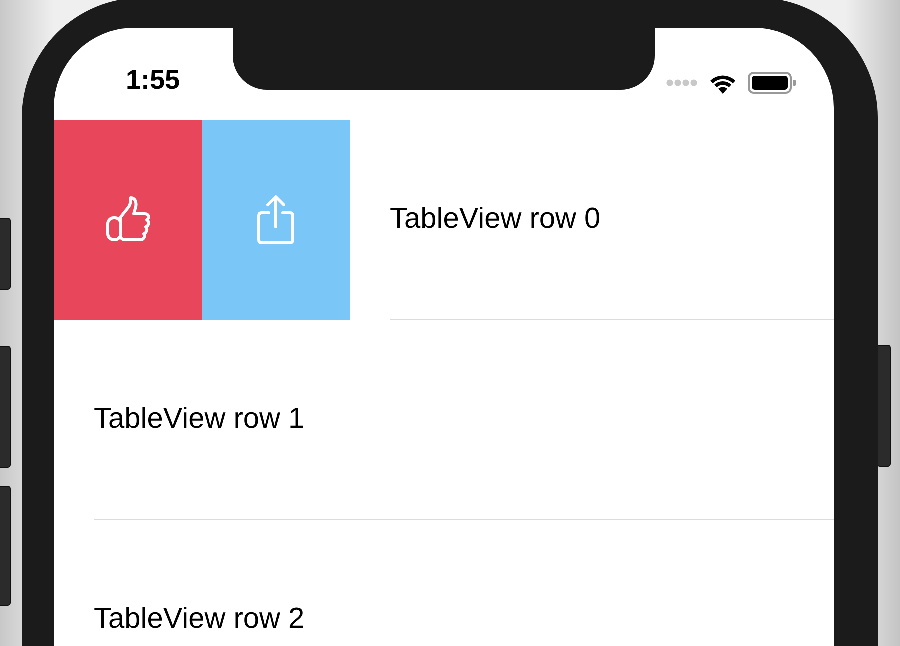 The width and height of the screenshot is (900, 646). Describe the element at coordinates (495, 219) in the screenshot. I see `row-label: TableView row 0` at that location.